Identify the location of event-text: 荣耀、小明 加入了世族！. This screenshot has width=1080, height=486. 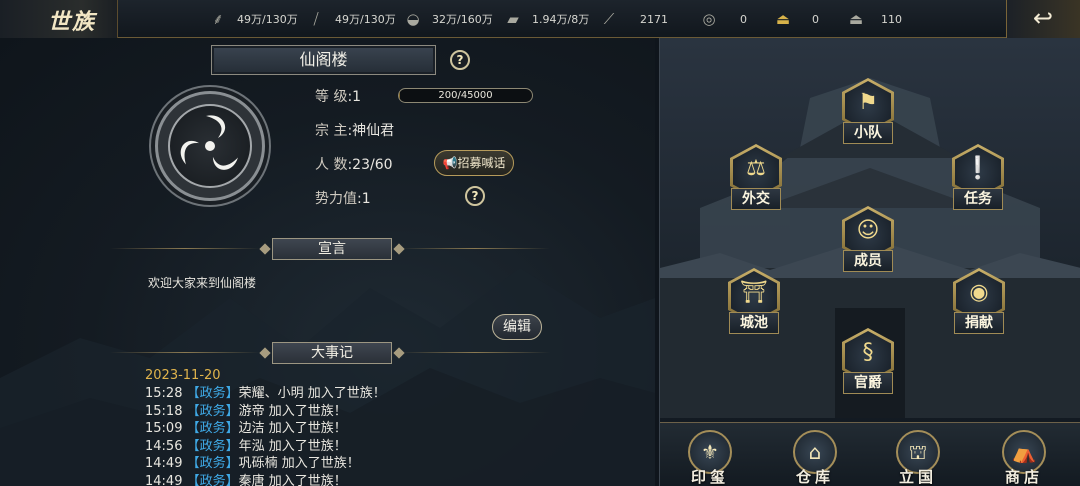
(312, 393).